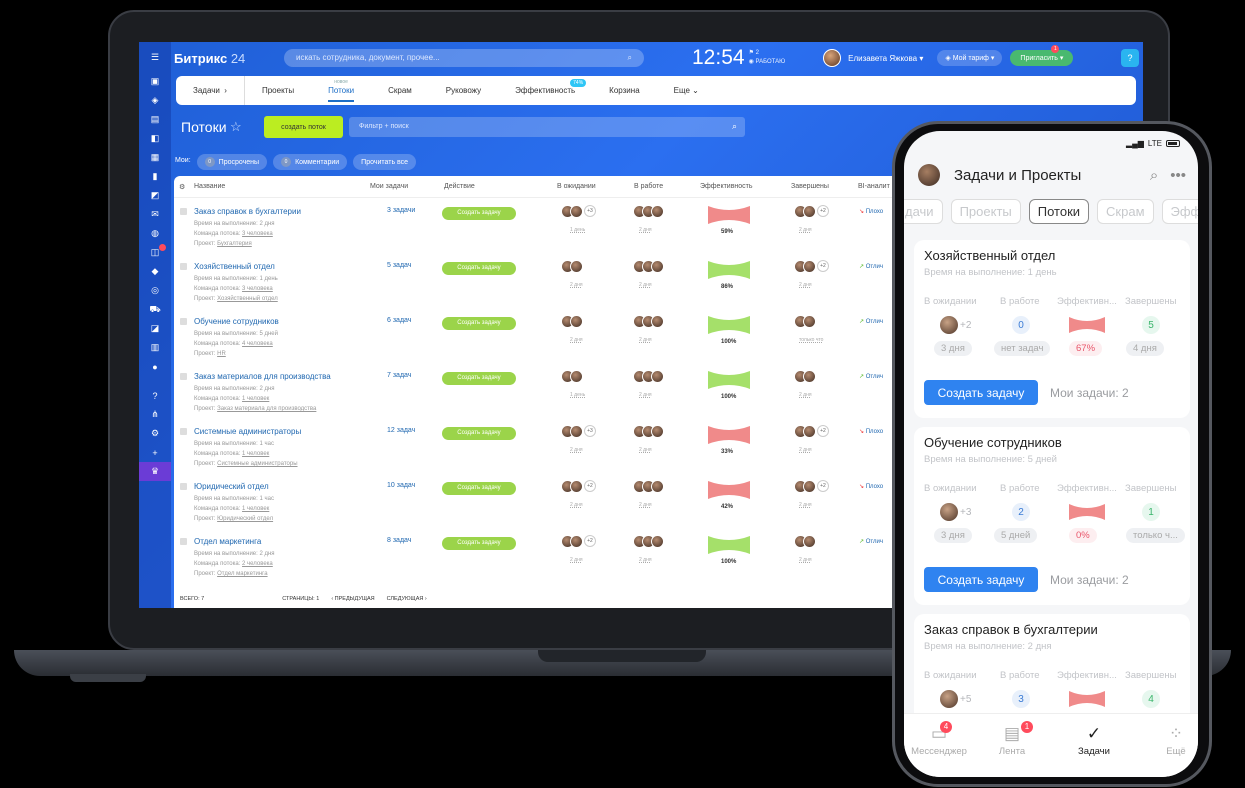  What do you see at coordinates (1154, 175) in the screenshot?
I see `search-icon: ⌕` at bounding box center [1154, 175].